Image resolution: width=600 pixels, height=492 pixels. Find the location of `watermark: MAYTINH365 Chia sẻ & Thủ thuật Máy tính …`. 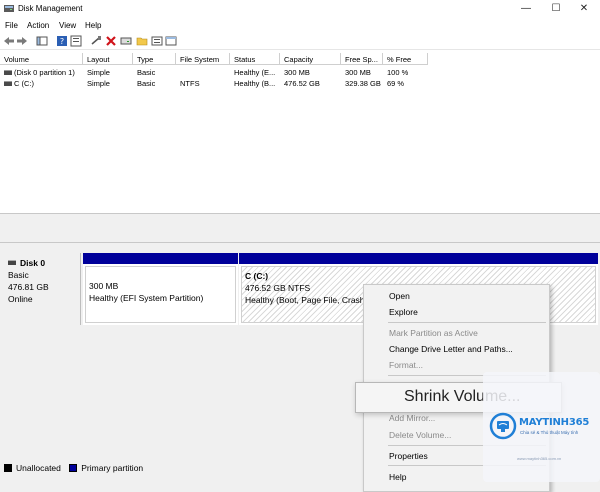

watermark: MAYTINH365 Chia sẻ & Thủ thuật Máy tính … is located at coordinates (541, 427).